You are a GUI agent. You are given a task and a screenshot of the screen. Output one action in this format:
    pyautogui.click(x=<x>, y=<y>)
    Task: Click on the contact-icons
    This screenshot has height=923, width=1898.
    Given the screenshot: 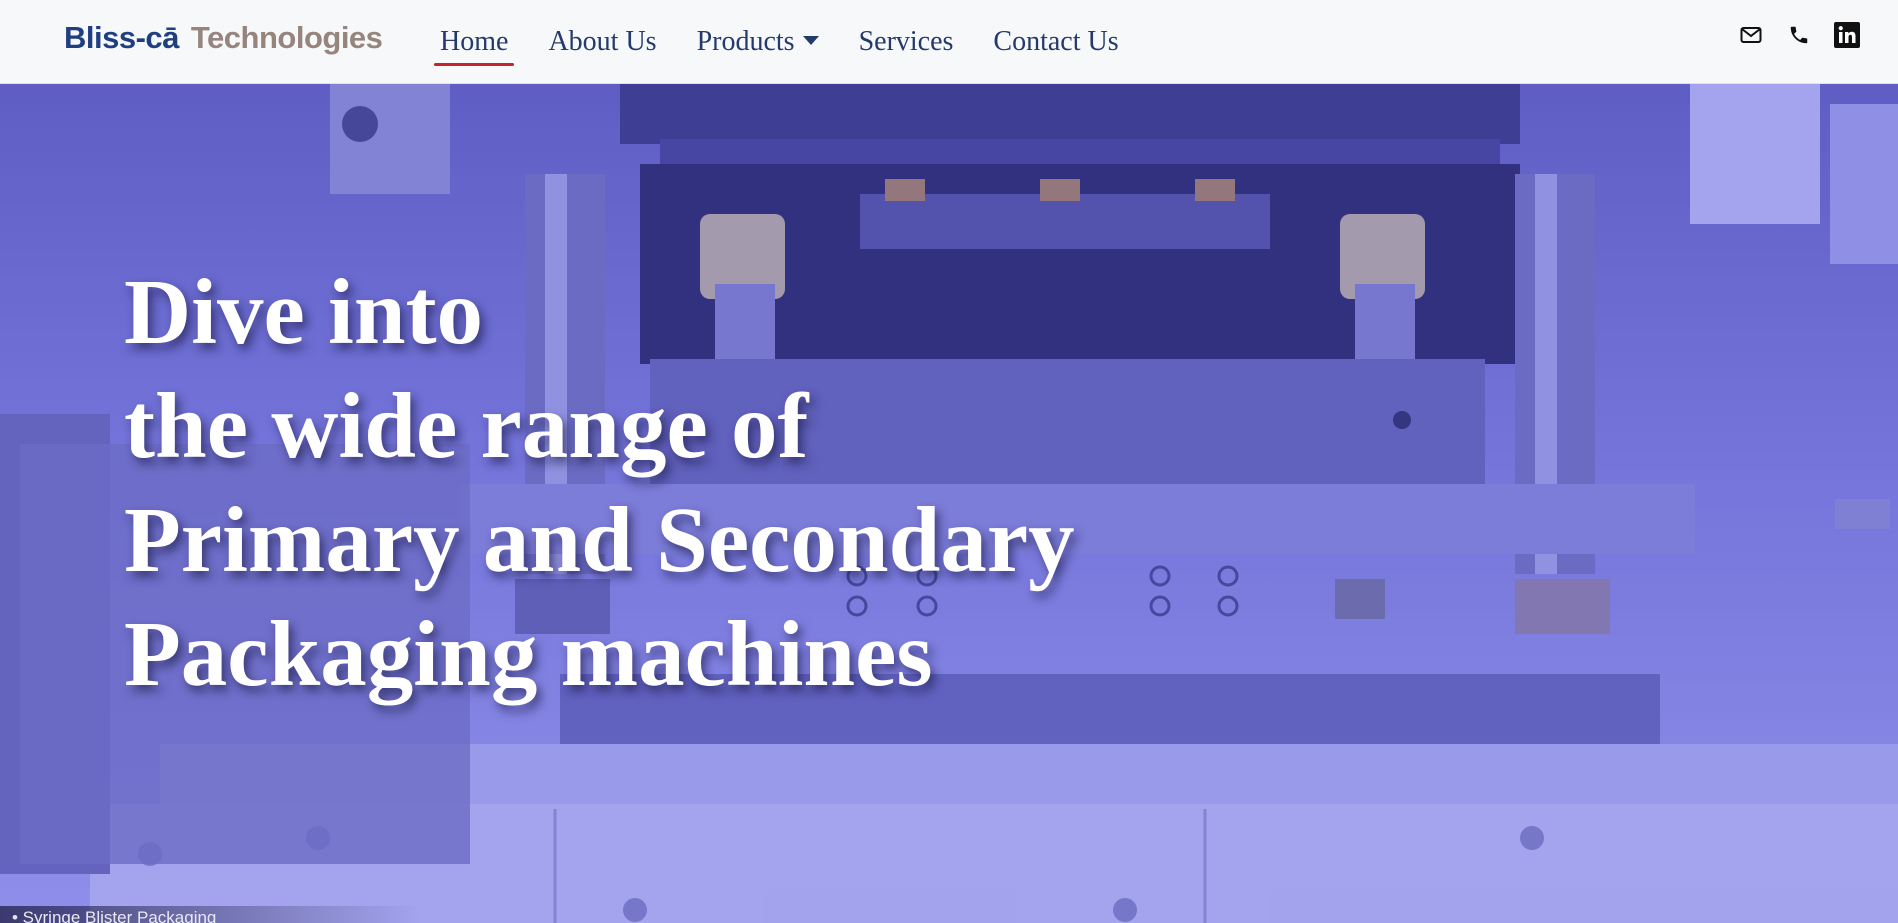 What is the action you would take?
    pyautogui.click(x=1799, y=35)
    